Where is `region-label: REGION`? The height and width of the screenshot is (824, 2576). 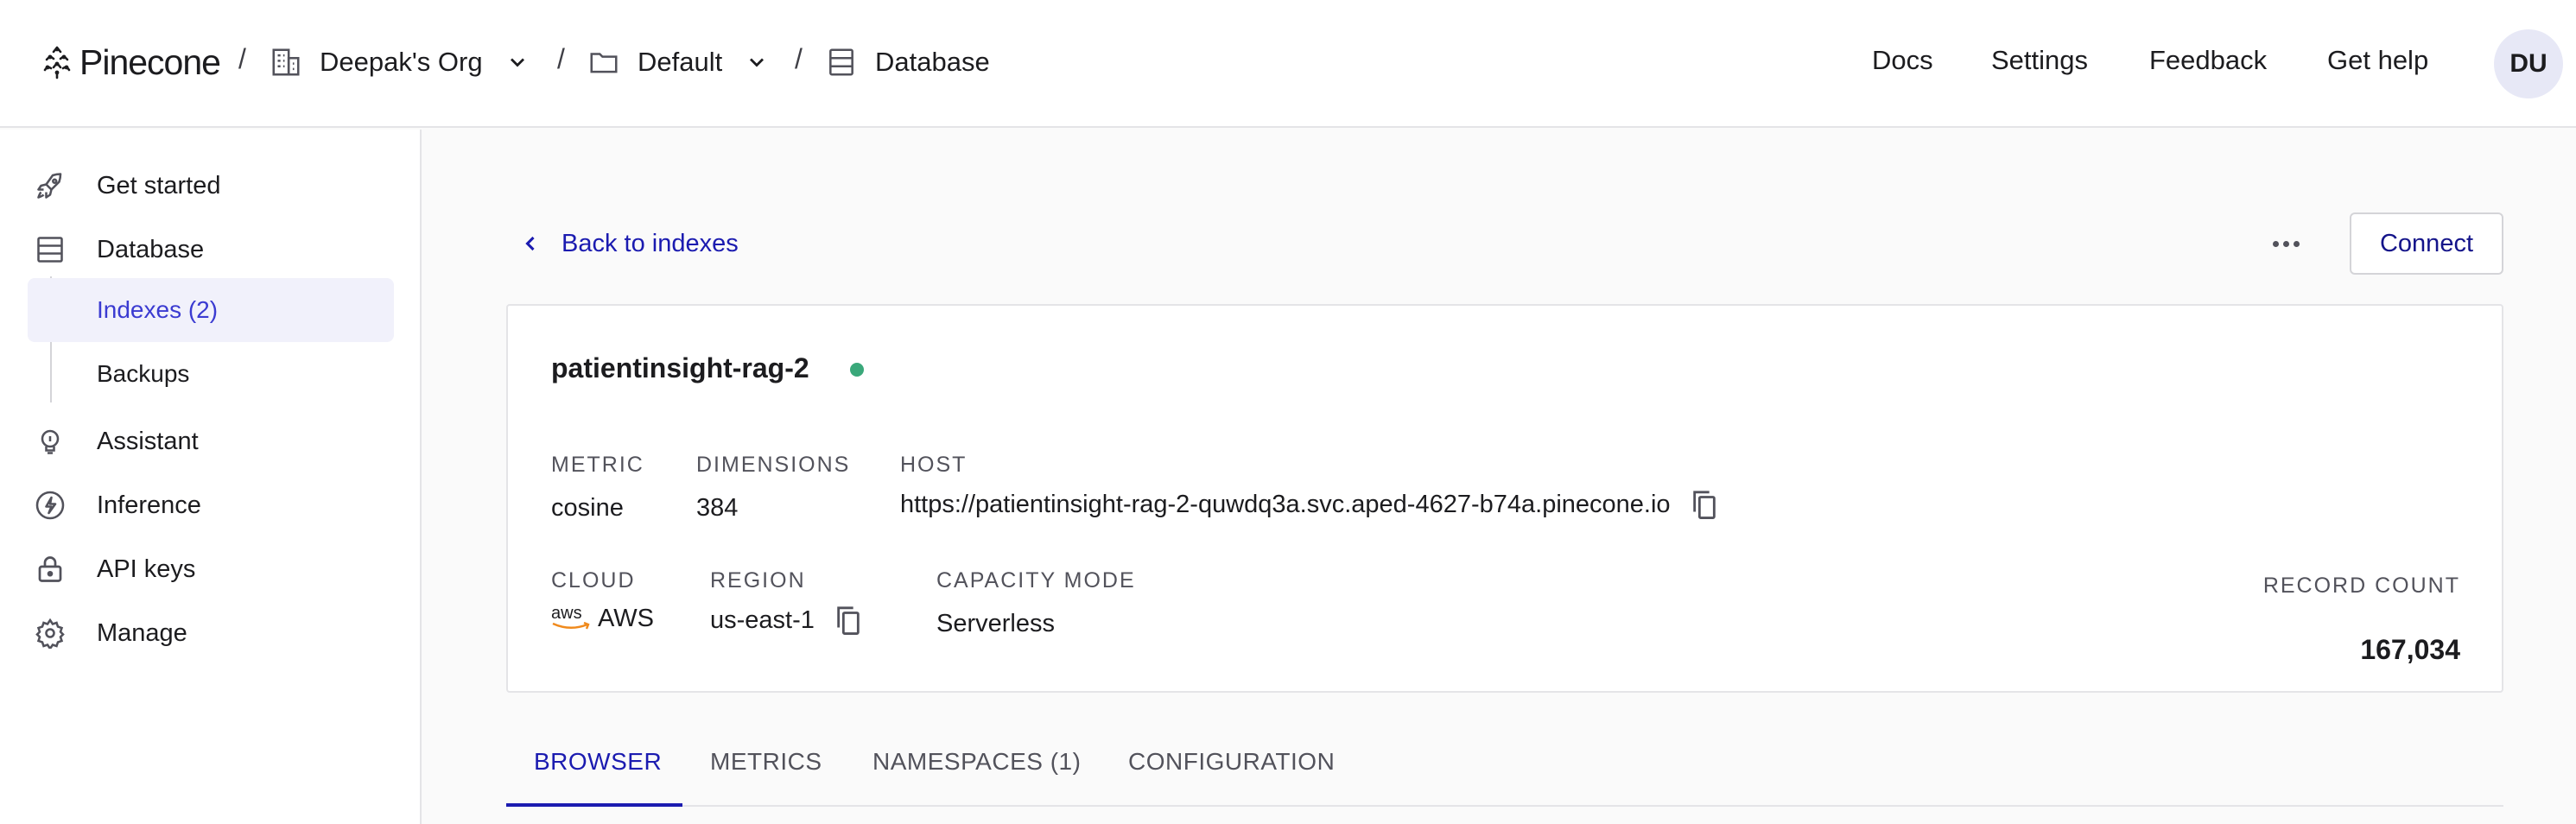 region-label: REGION is located at coordinates (758, 580).